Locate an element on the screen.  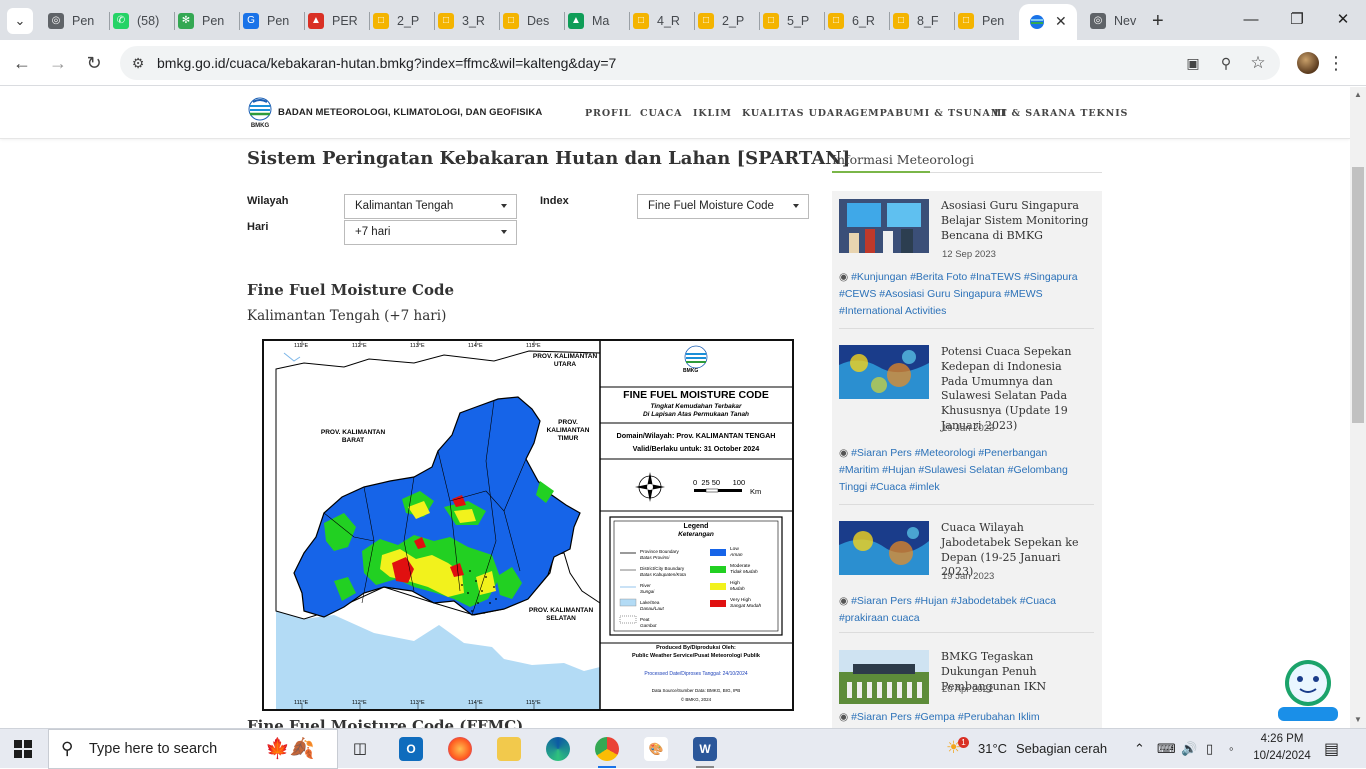
browser-tab: □ 3_R is located at coordinates (467, 20).